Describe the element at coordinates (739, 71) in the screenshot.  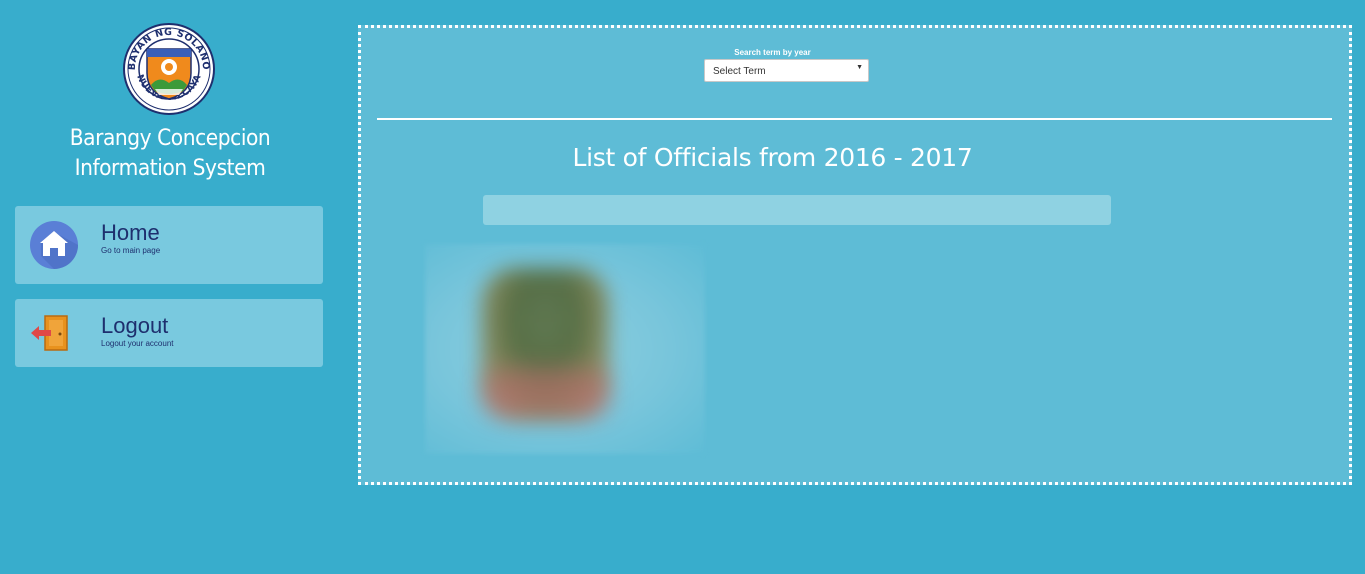
I see `term-select-value: Select Term` at that location.